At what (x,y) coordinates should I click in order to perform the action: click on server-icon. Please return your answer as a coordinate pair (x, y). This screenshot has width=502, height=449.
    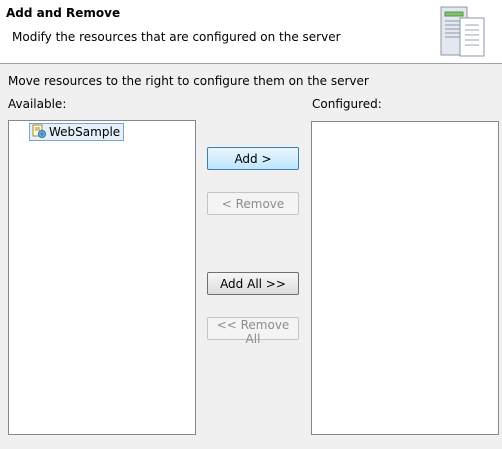
    Looking at the image, I should click on (466, 32).